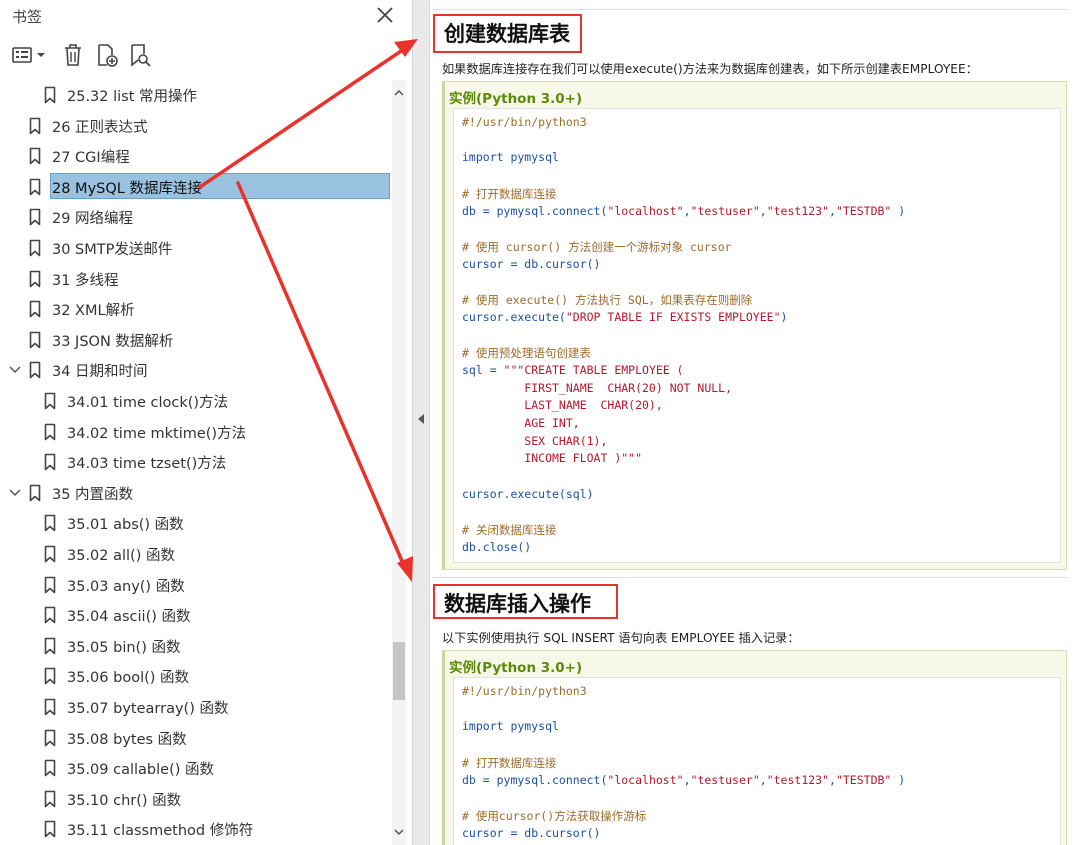  Describe the element at coordinates (421, 419) in the screenshot. I see `collapse-panel-icon` at that location.